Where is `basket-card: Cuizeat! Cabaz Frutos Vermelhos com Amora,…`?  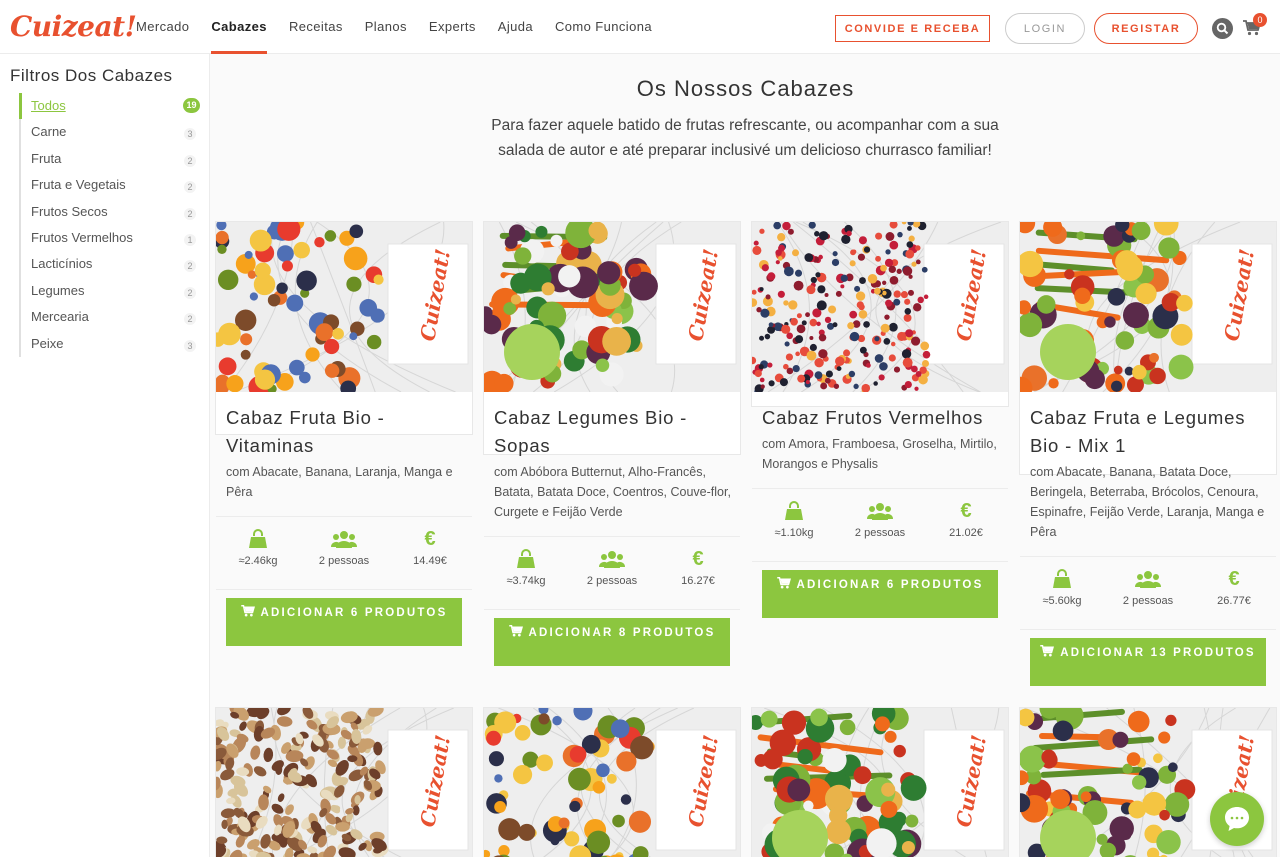
basket-card: Cuizeat! Cabaz Frutos Vermelhos com Amora,… is located at coordinates (880, 419).